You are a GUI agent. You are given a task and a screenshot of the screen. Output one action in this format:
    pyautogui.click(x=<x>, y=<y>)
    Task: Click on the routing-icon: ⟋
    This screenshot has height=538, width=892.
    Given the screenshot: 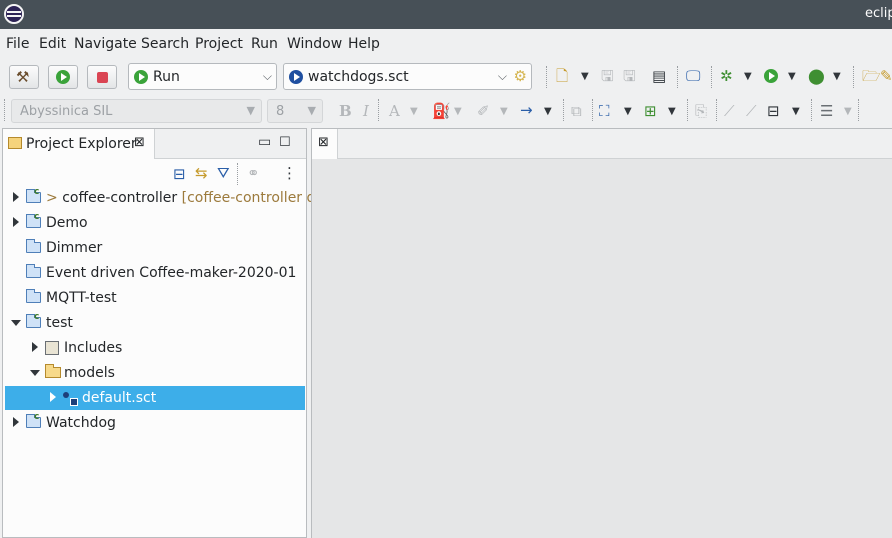 What is the action you would take?
    pyautogui.click(x=729, y=111)
    